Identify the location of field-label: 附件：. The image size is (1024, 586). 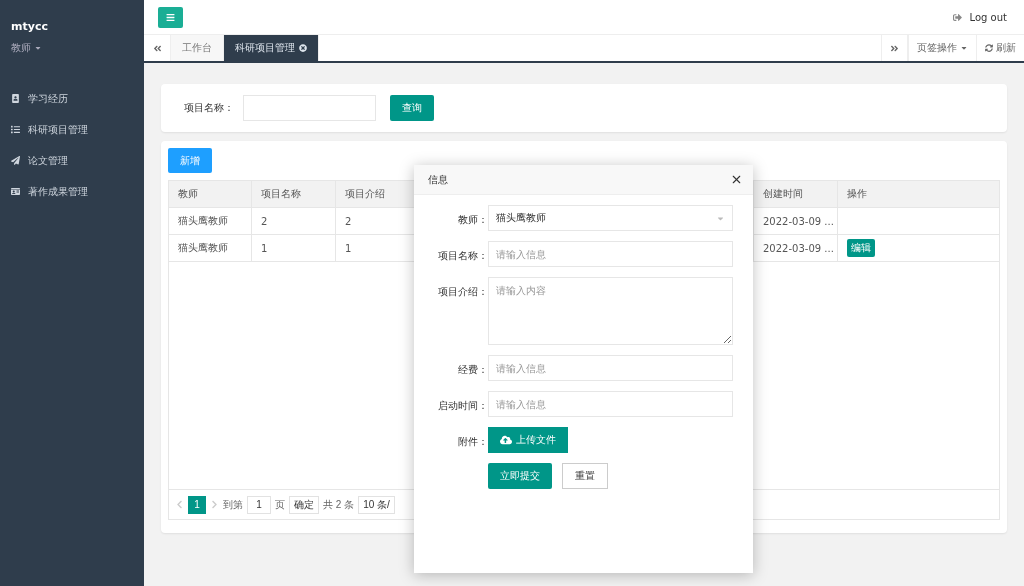
(472, 442).